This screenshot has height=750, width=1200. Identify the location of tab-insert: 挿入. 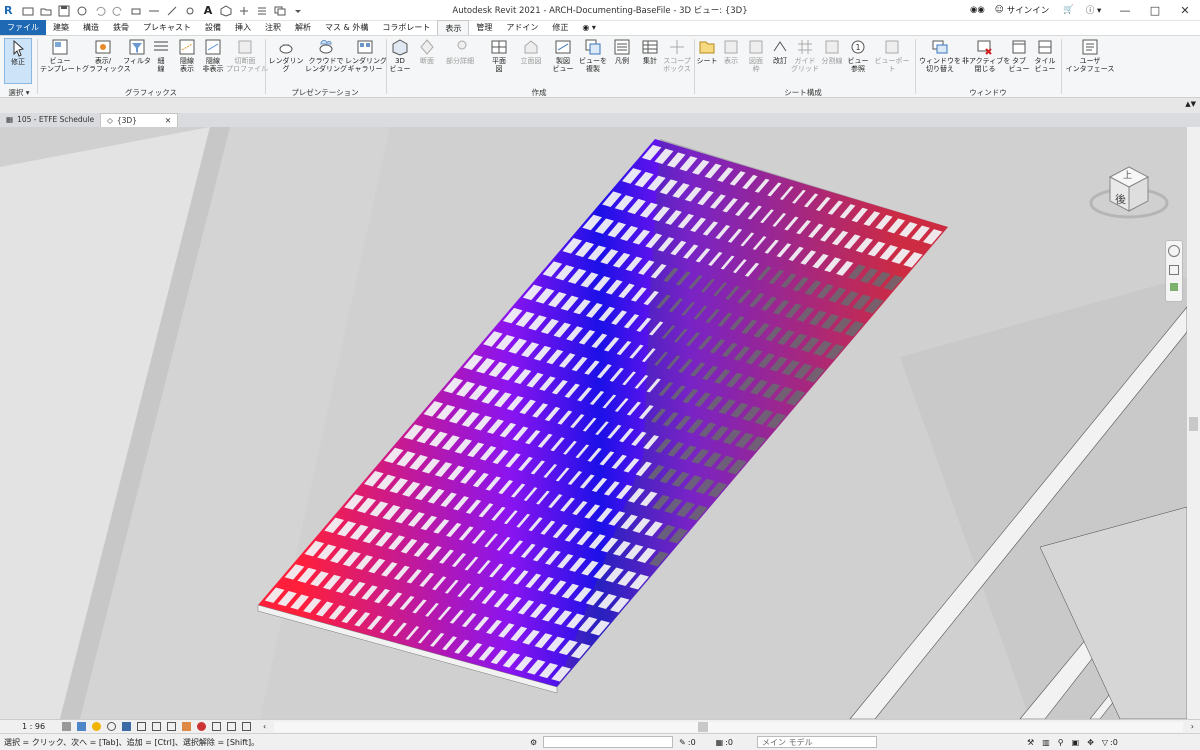
(243, 27).